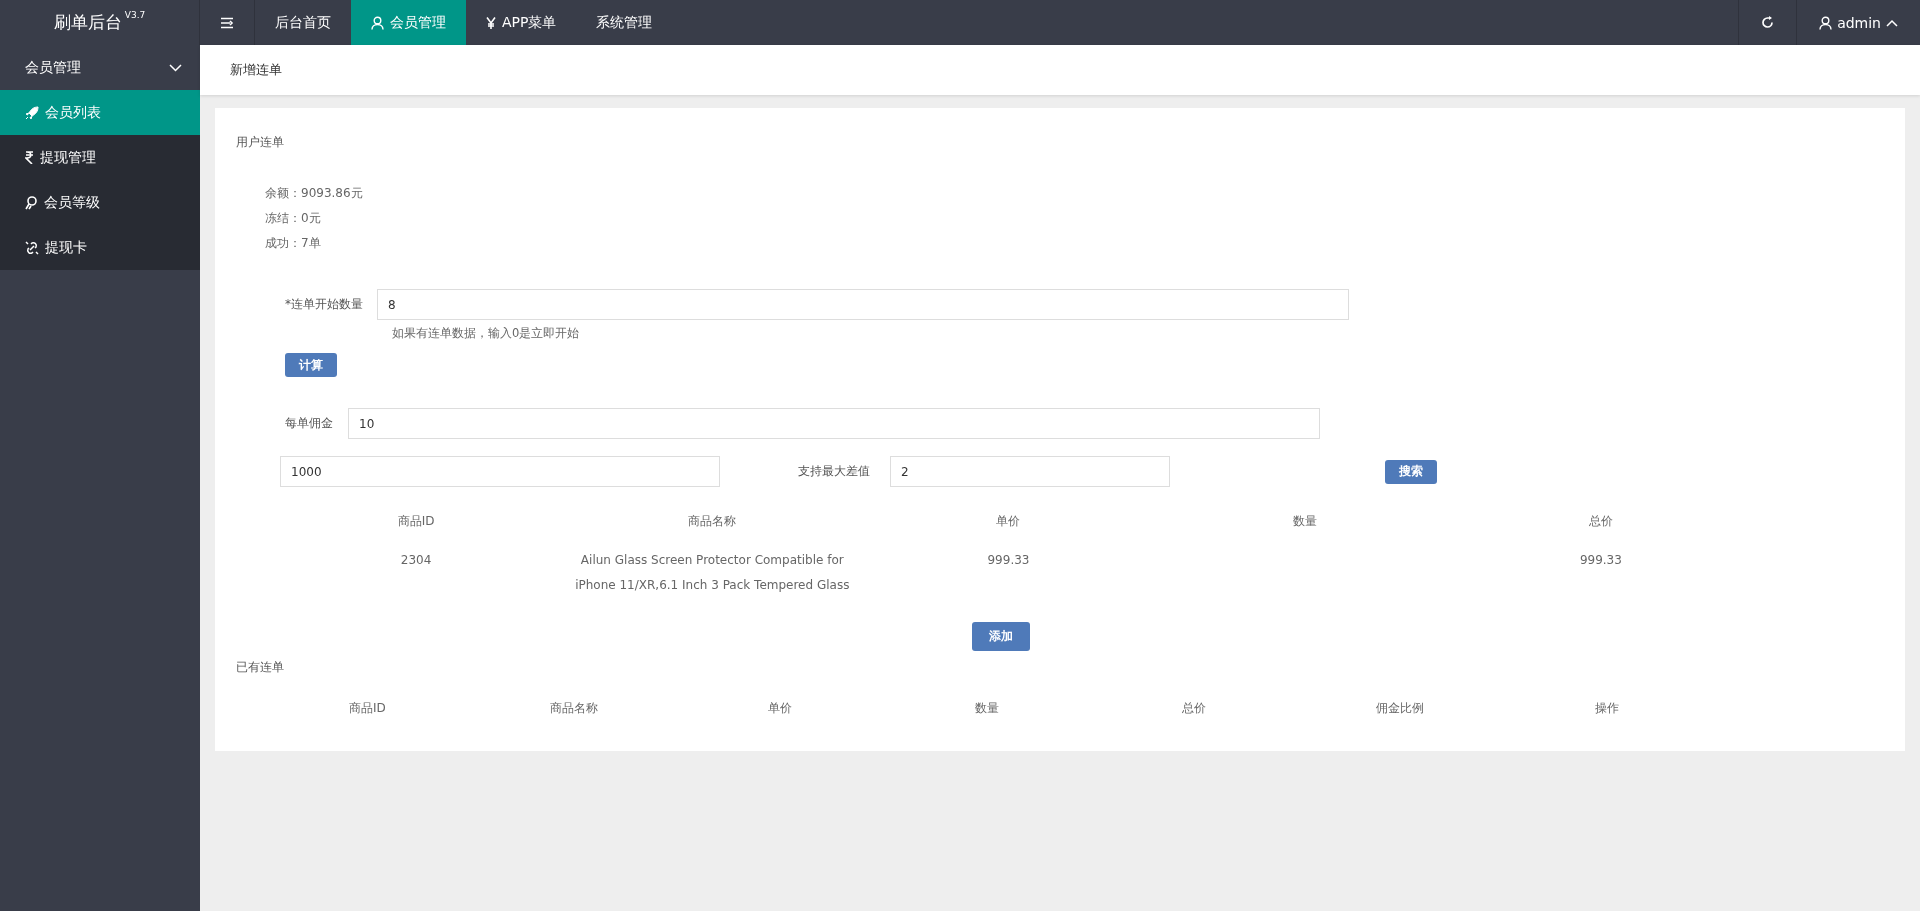  Describe the element at coordinates (135, 15) in the screenshot. I see `version-label: V3.7` at that location.